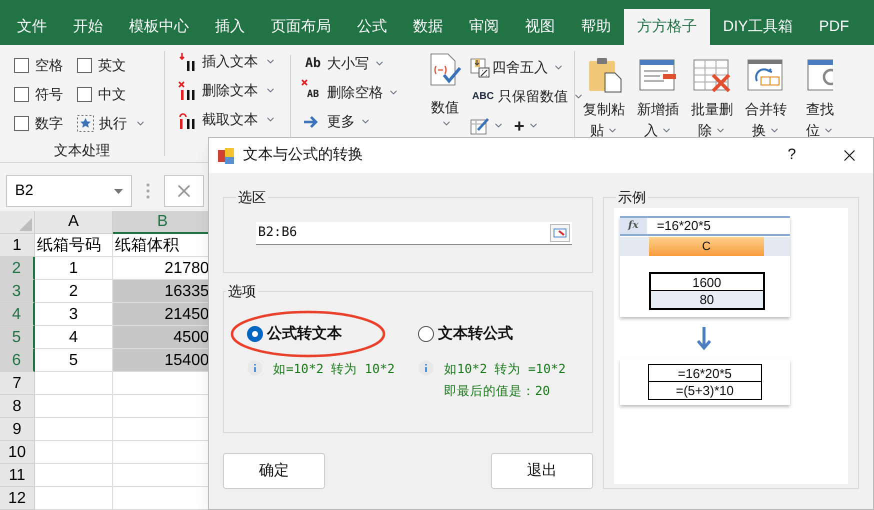 This screenshot has width=874, height=510. What do you see at coordinates (372, 27) in the screenshot?
I see `ribbon-tab: 公式` at bounding box center [372, 27].